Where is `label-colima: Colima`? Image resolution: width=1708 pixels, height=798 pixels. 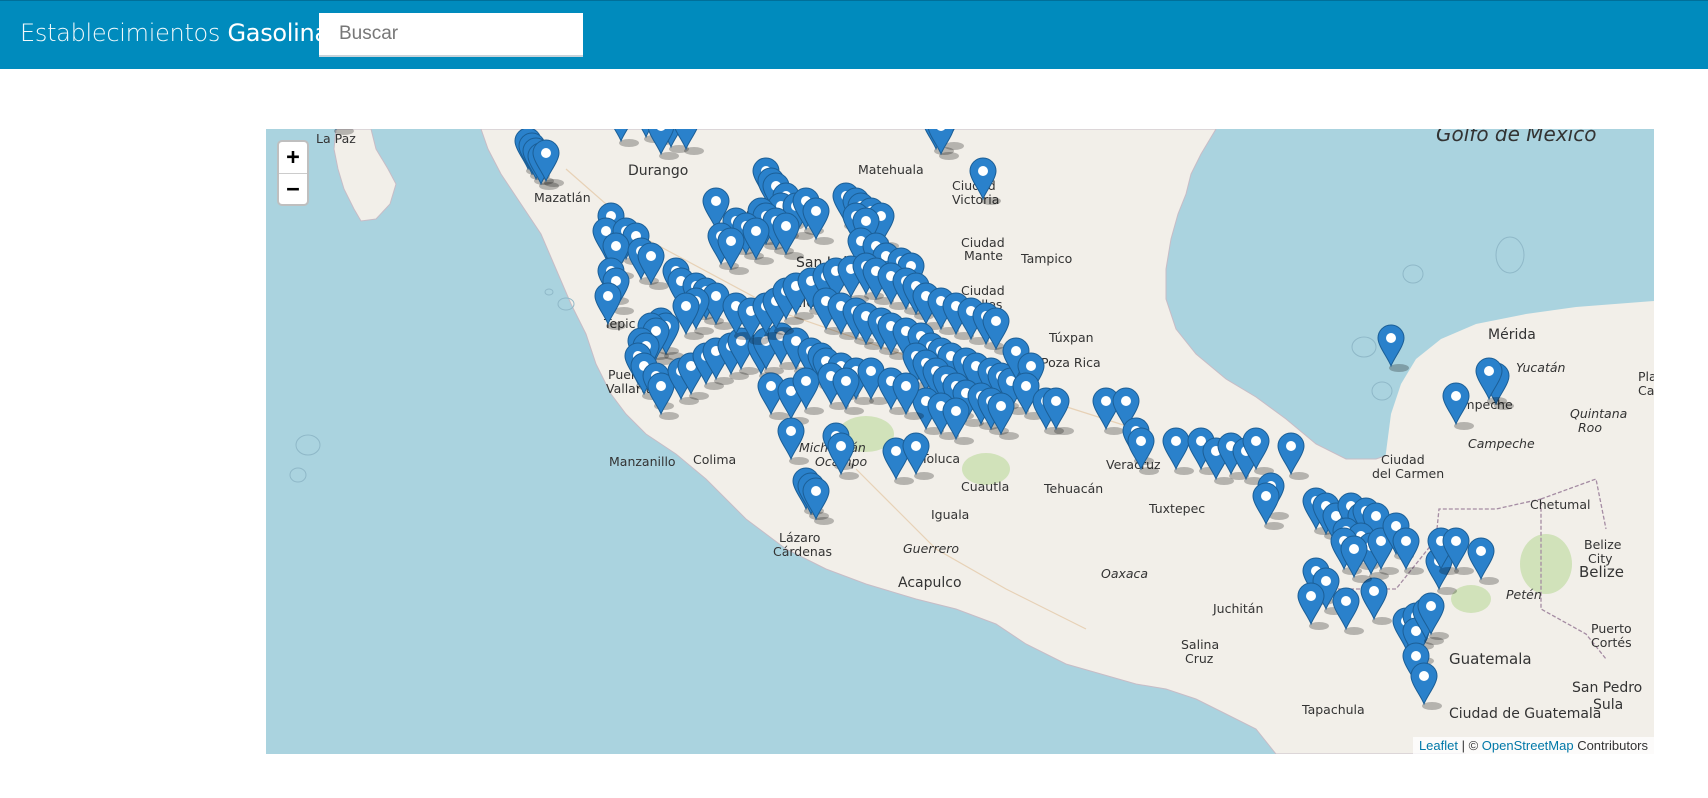 label-colima: Colima is located at coordinates (714, 459).